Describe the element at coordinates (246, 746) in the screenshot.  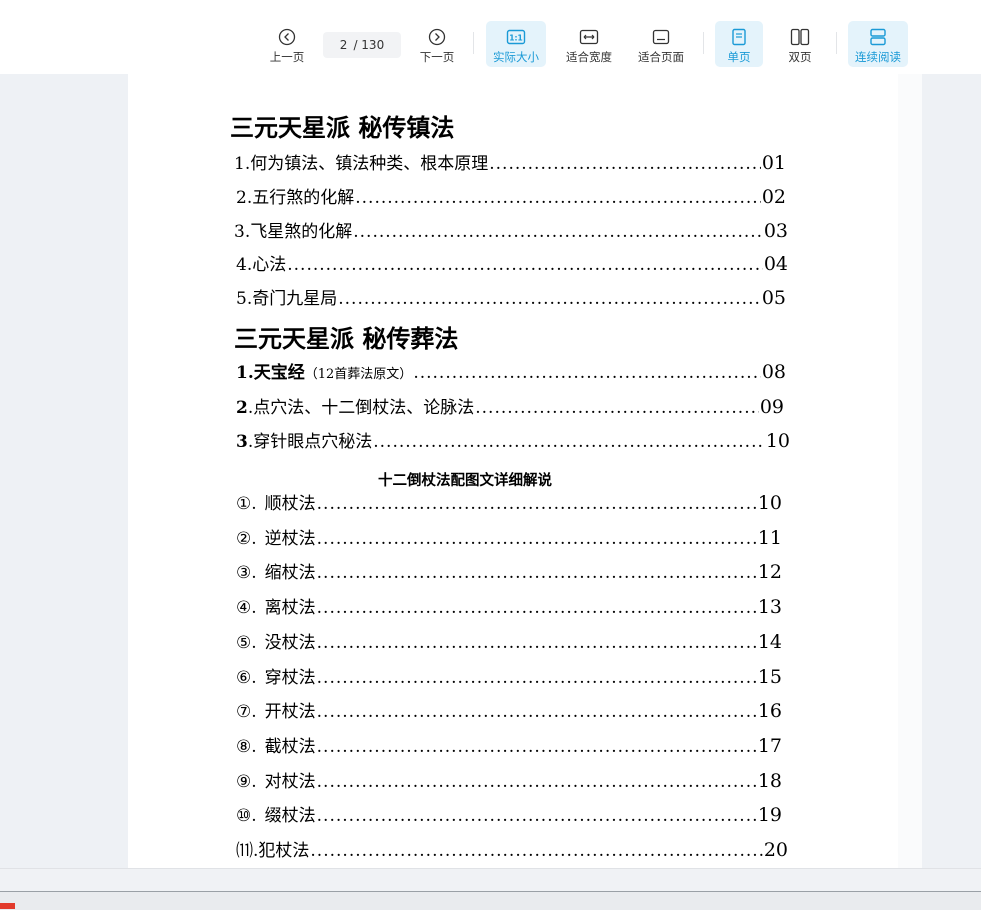
I see `toc-entry-marker: ⑧.` at that location.